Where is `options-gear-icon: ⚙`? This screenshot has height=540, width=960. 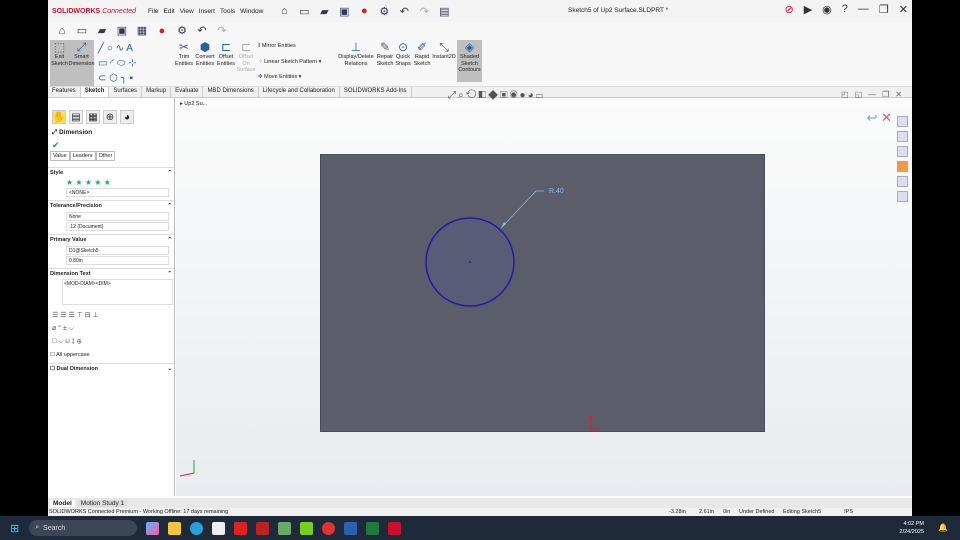 options-gear-icon: ⚙ is located at coordinates (182, 31).